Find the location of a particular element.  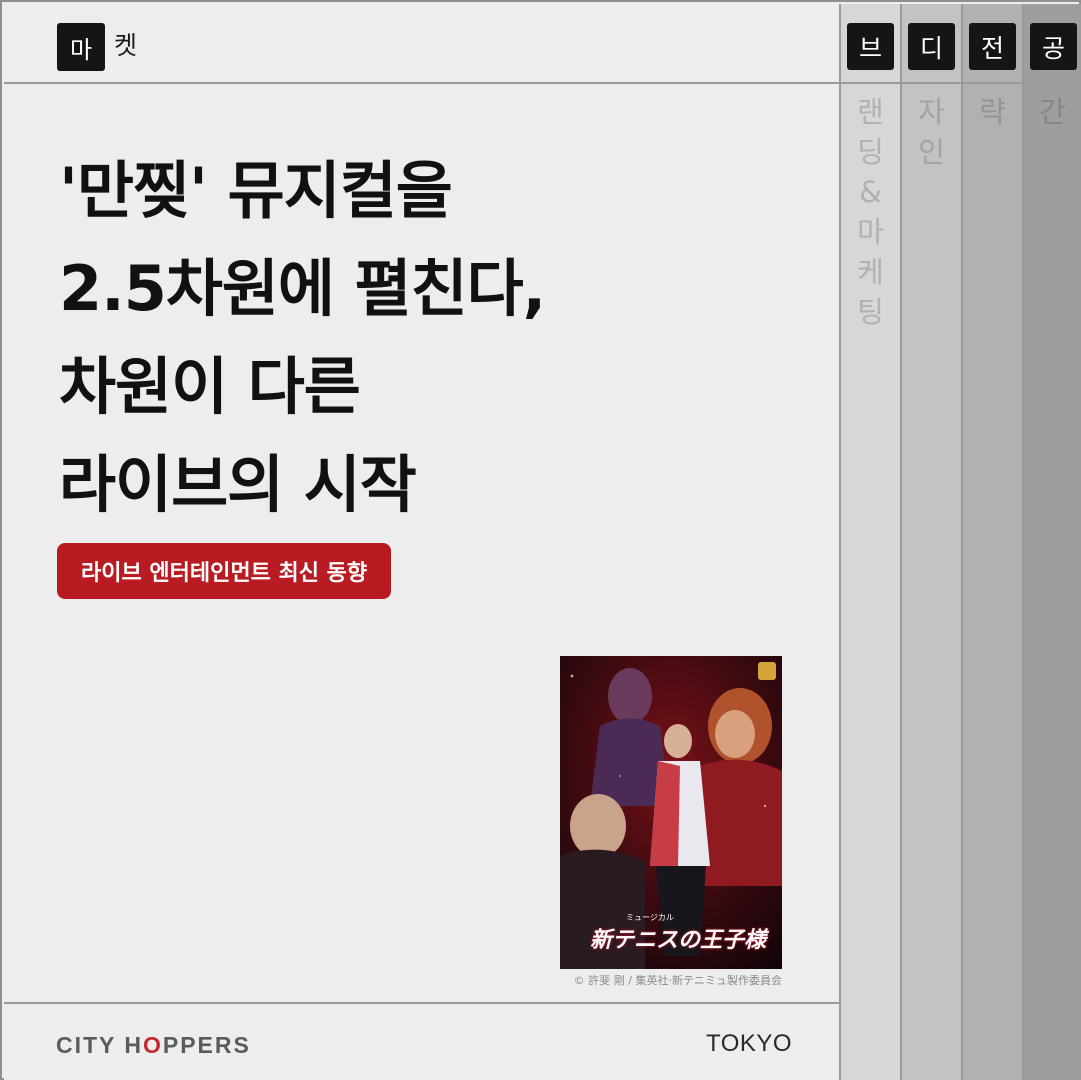

headline-line-4: 라이브의 시작 is located at coordinates (238, 484).